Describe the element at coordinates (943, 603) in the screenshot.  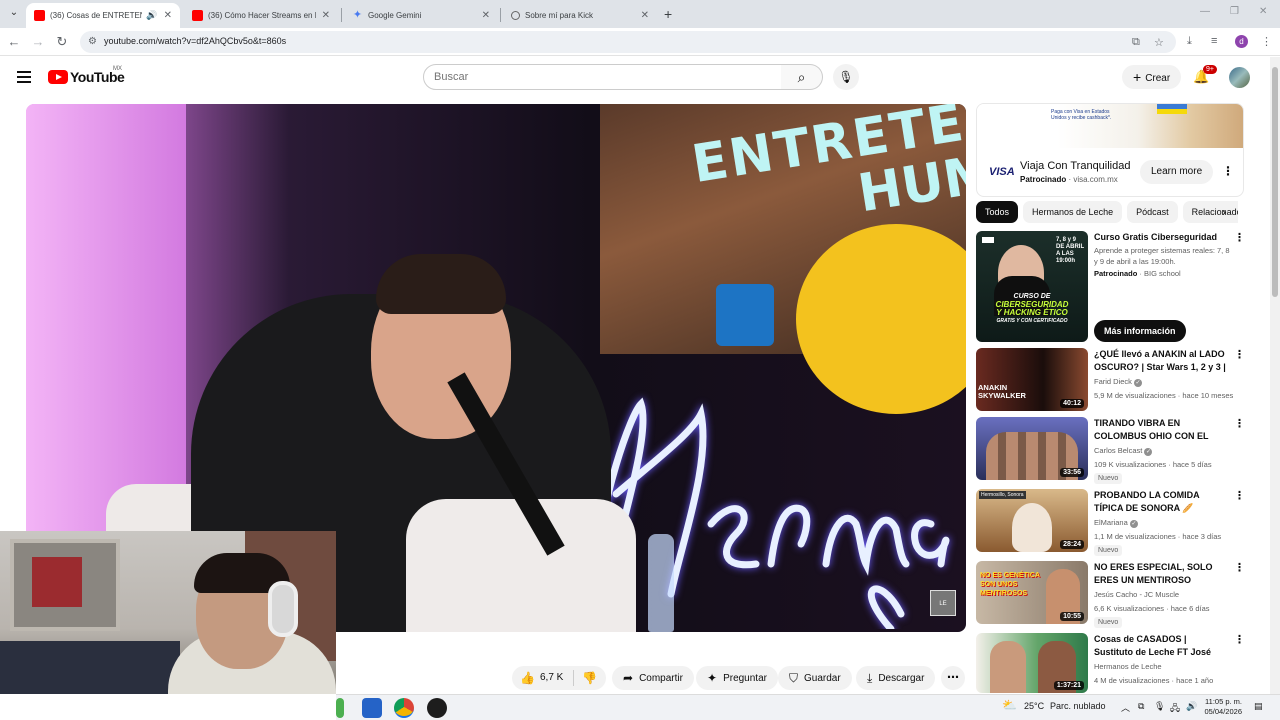
I see `channel-watermark: LE` at that location.